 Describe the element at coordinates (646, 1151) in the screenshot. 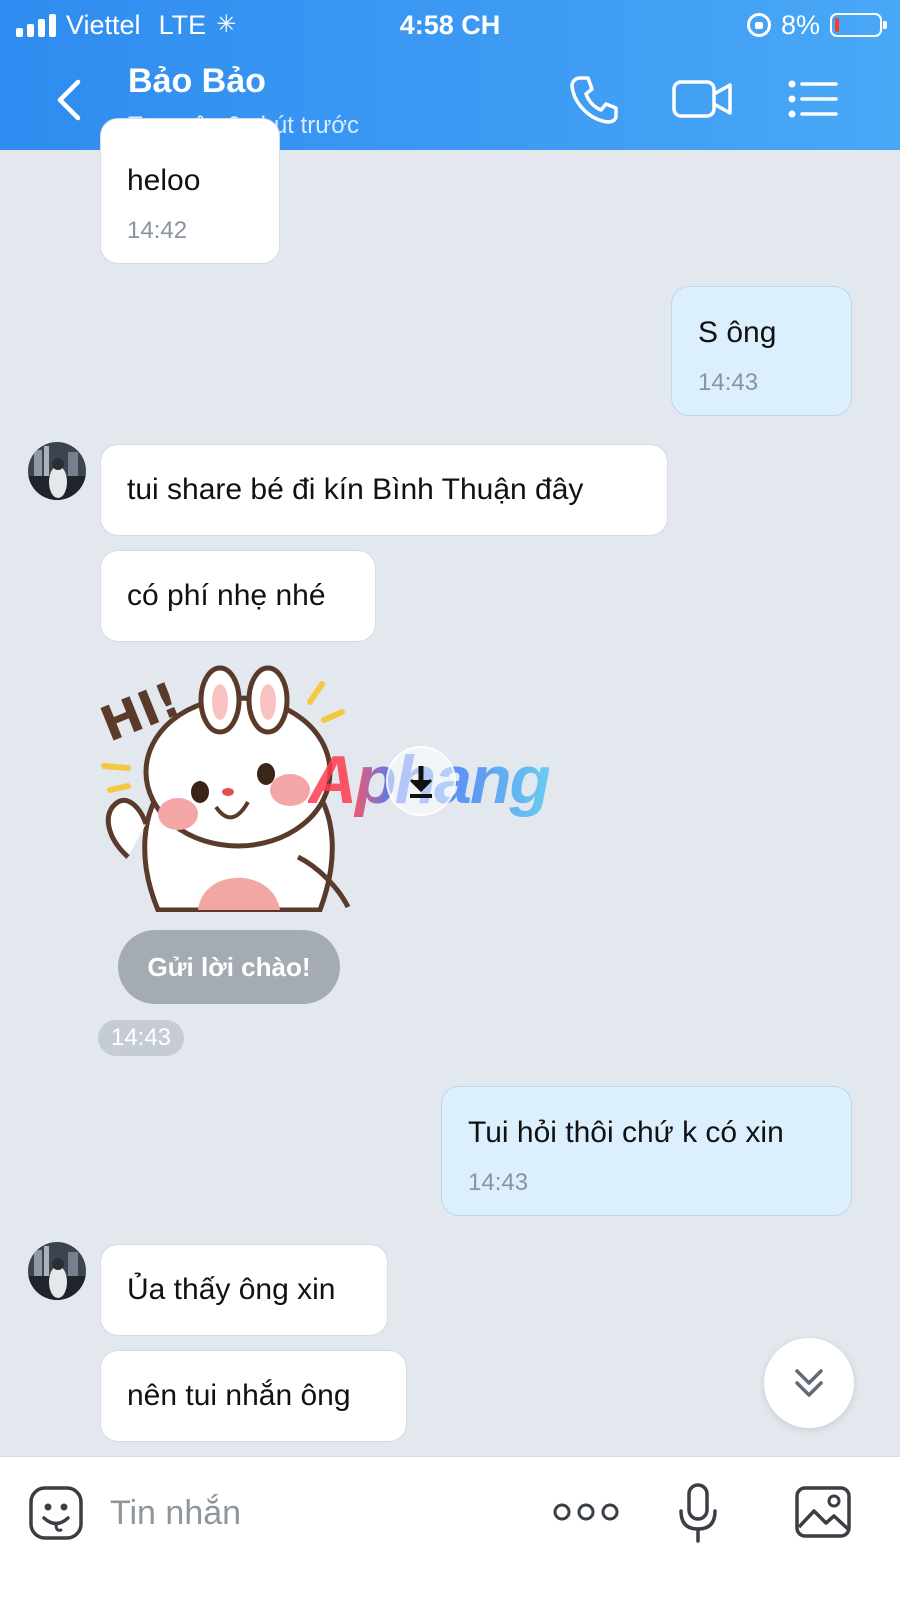

I see `message-bubble-sent: Tui hỏi thôi chứ k có xin 14:43` at that location.